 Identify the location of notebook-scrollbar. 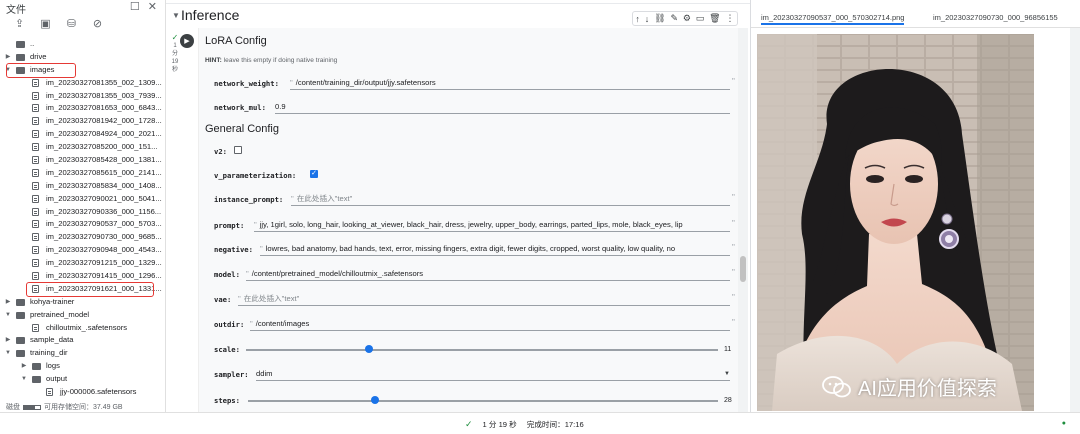
(743, 221).